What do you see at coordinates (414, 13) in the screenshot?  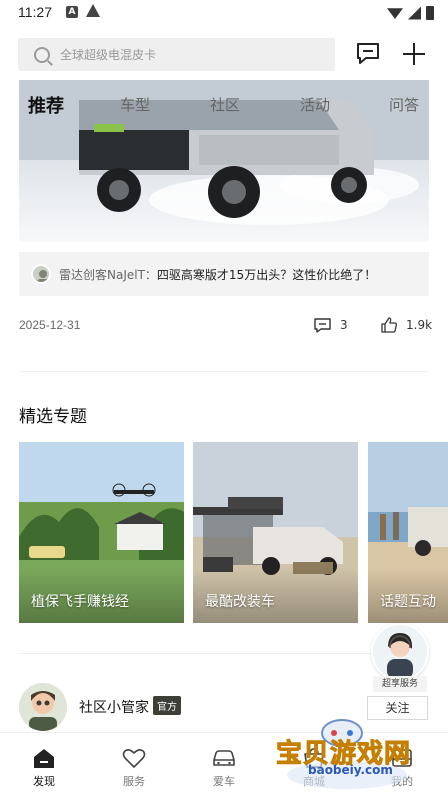 I see `signal-icon` at bounding box center [414, 13].